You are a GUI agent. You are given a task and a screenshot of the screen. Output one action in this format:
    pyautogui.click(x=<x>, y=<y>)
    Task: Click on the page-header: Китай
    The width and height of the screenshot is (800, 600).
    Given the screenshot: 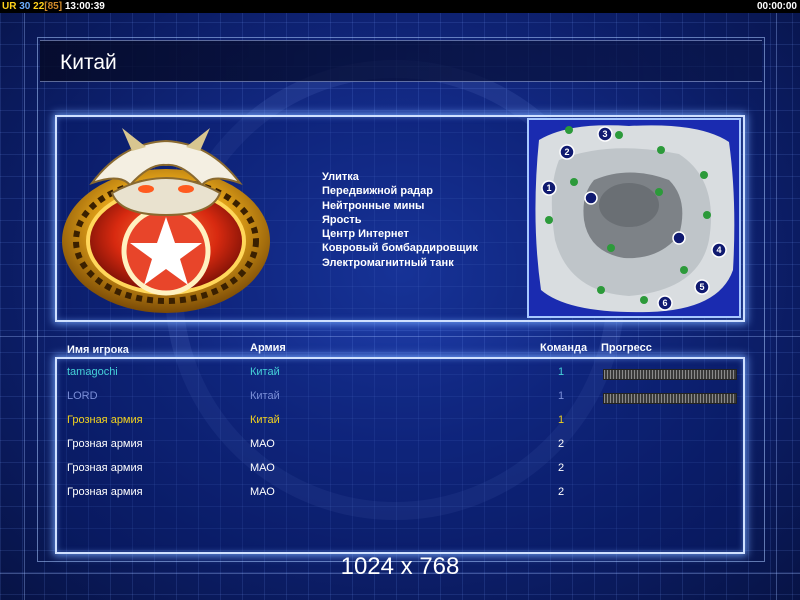 What is the action you would take?
    pyautogui.click(x=401, y=61)
    